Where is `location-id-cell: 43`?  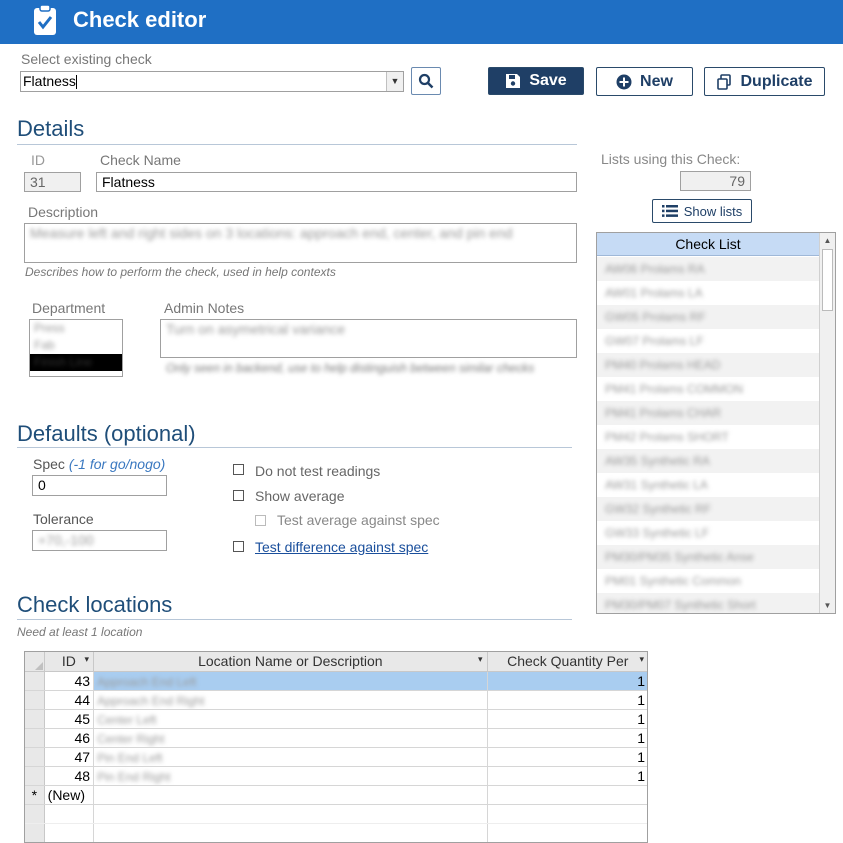 location-id-cell: 43 is located at coordinates (69, 681).